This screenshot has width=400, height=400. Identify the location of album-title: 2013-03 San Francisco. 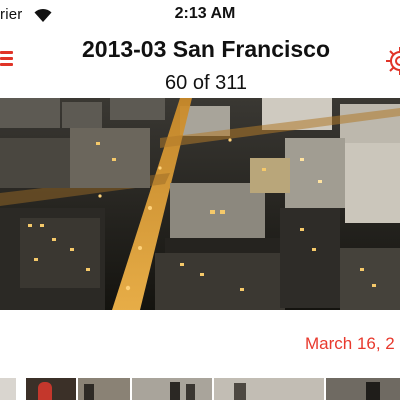
(206, 49).